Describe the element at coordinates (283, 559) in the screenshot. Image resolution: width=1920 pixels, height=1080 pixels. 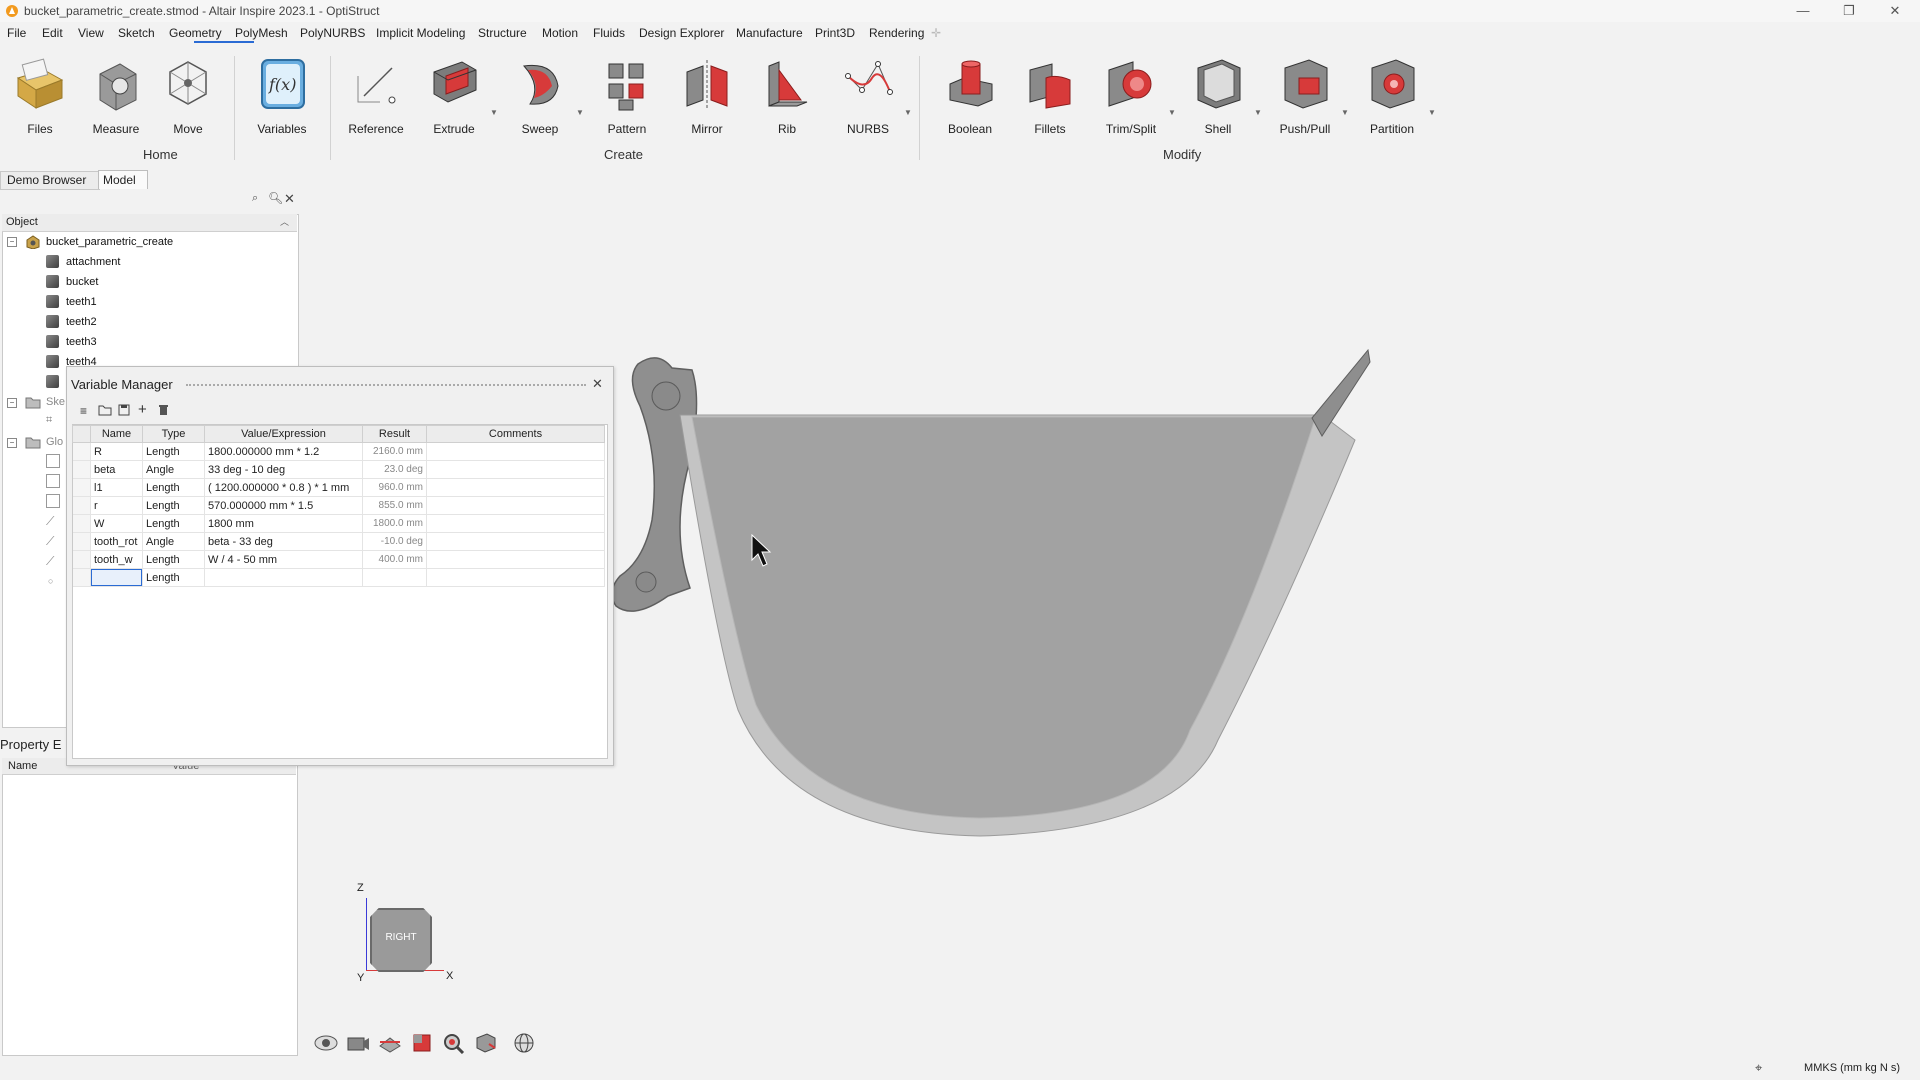
I see `variable-expression-cell: W / 4 - 50 mm` at that location.